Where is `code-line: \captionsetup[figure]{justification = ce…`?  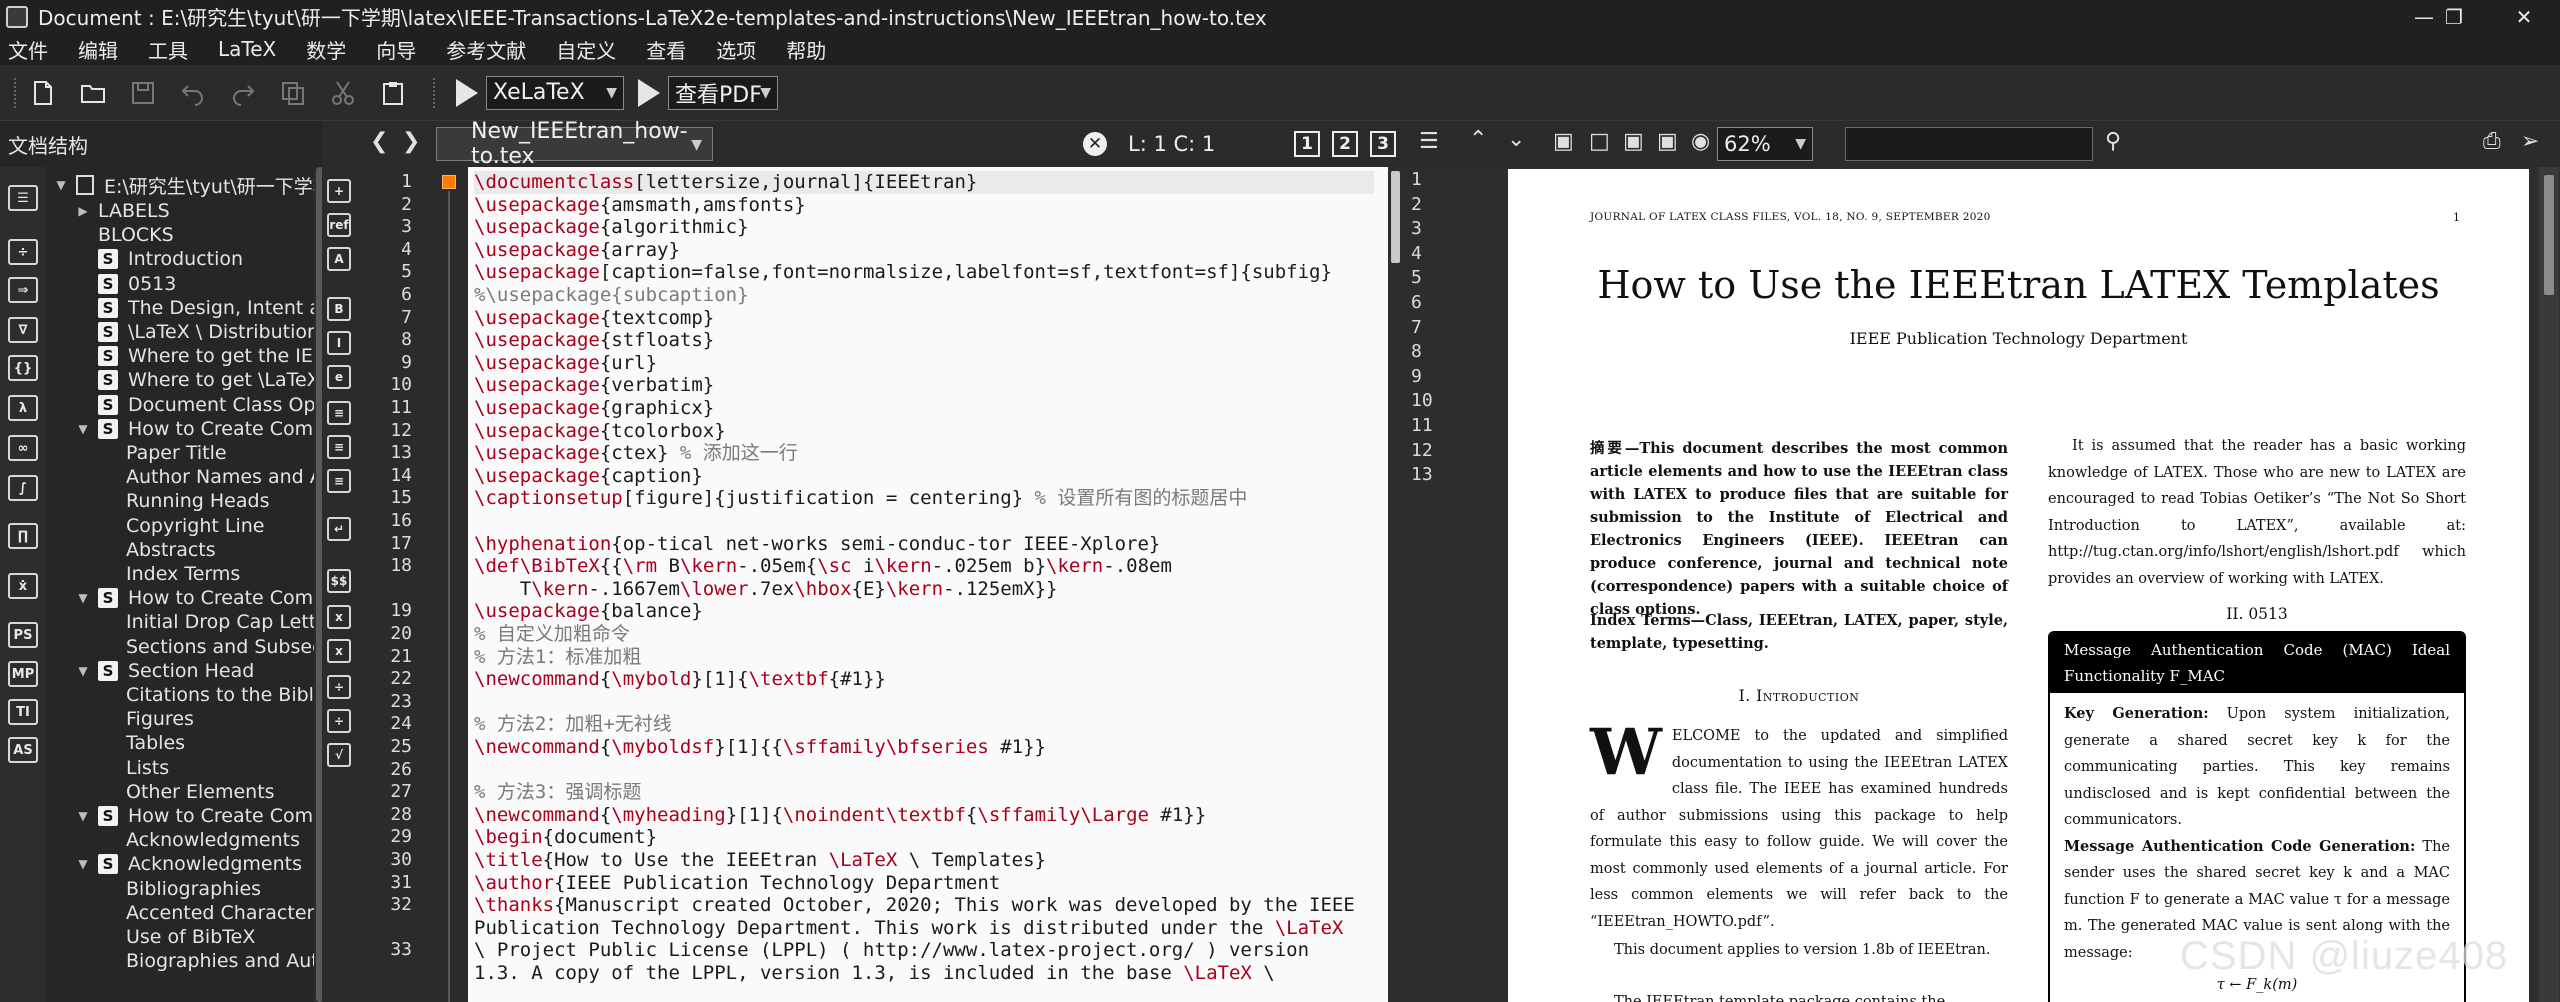
code-line: \captionsetup[figure]{justification = ce… is located at coordinates (860, 498).